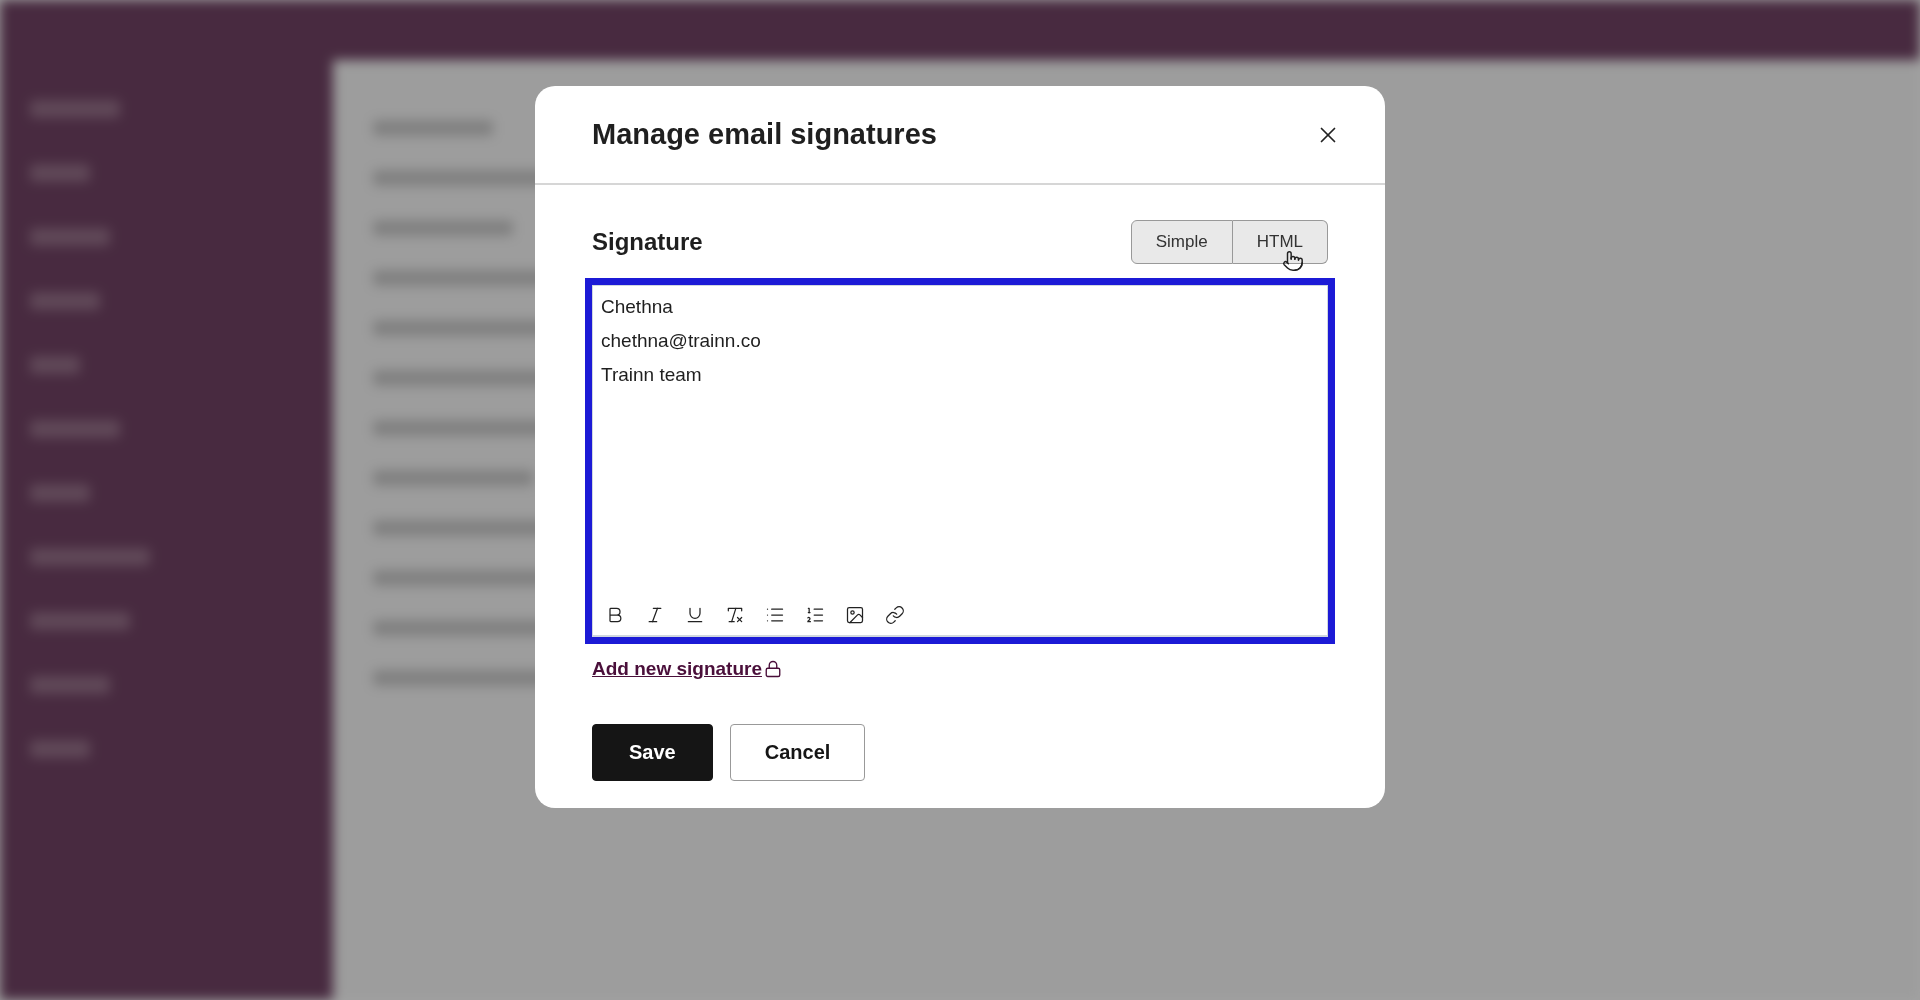 The width and height of the screenshot is (1920, 1000). I want to click on cancel-button: Cancel, so click(797, 752).